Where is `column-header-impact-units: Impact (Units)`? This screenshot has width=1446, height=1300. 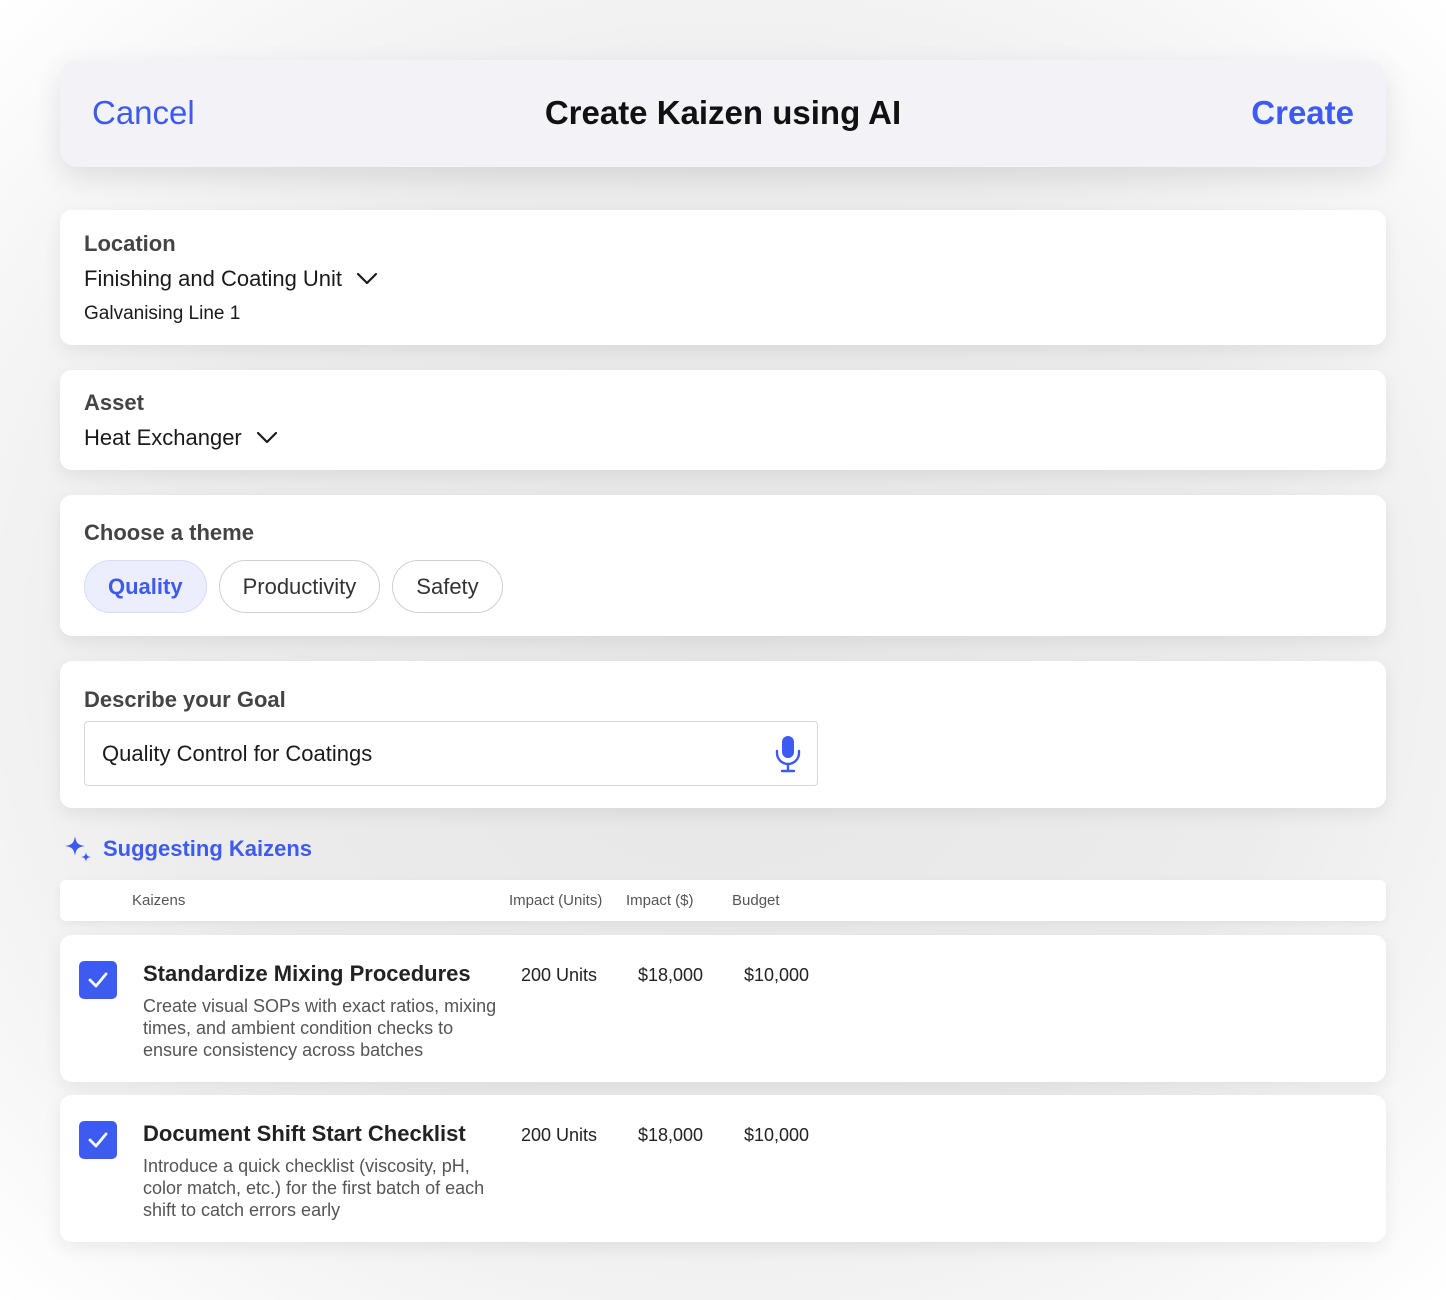
column-header-impact-units: Impact (Units) is located at coordinates (556, 900).